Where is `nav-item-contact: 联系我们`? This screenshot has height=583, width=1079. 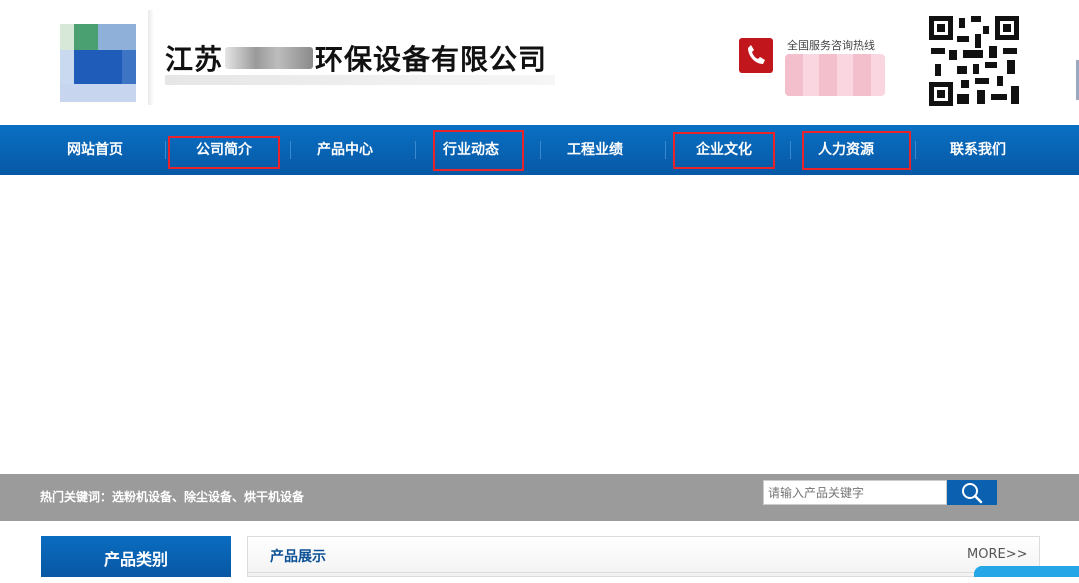 nav-item-contact: 联系我们 is located at coordinates (978, 150).